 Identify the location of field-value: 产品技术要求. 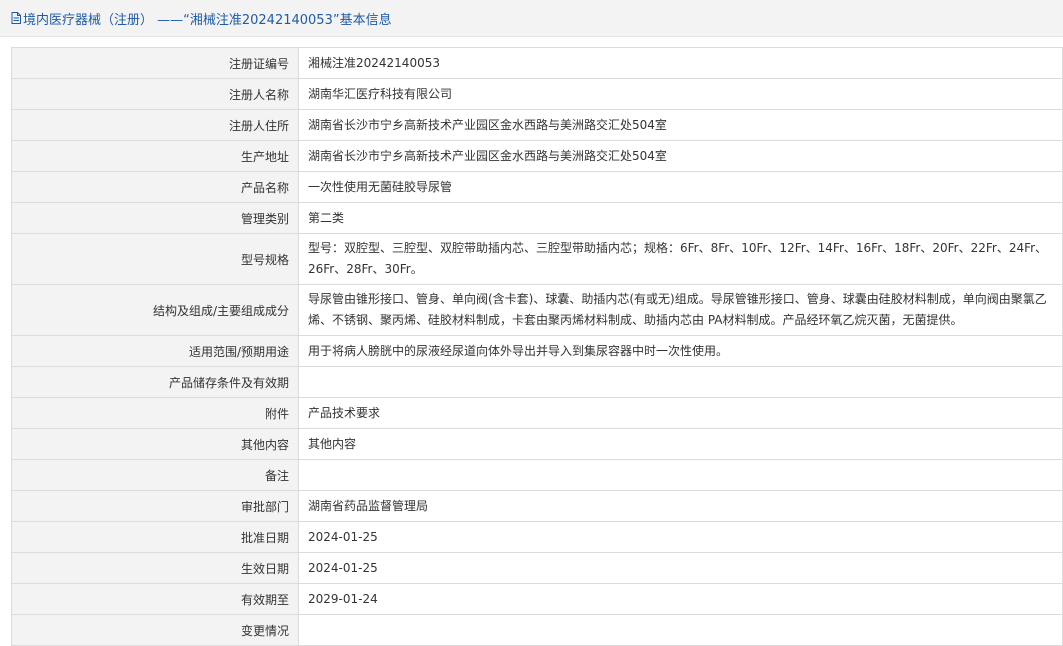
(680, 413).